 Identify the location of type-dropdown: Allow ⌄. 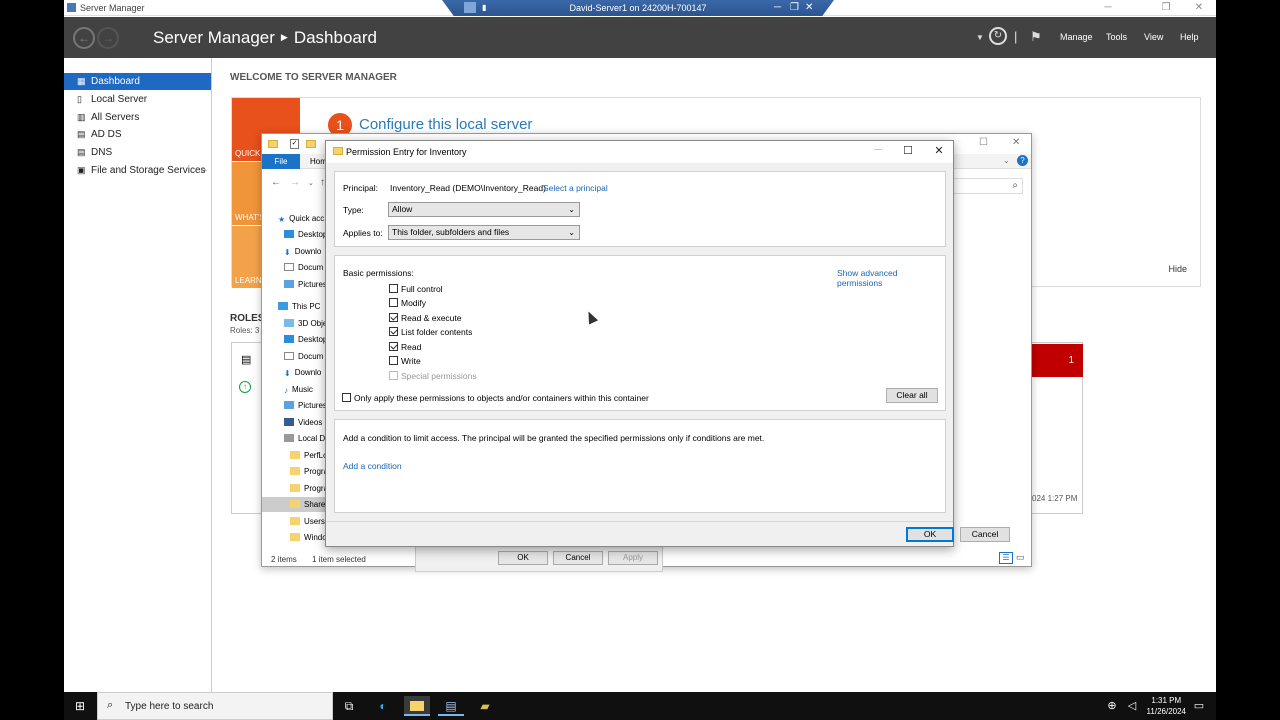
(484, 209).